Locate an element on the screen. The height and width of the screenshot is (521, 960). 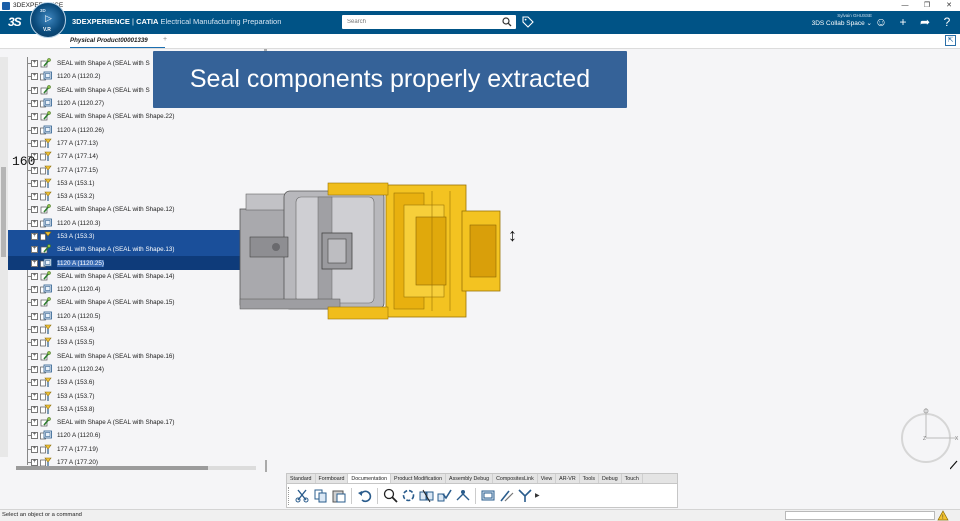
tree-node-label: 153 A (153.1) is located at coordinates (75, 183).